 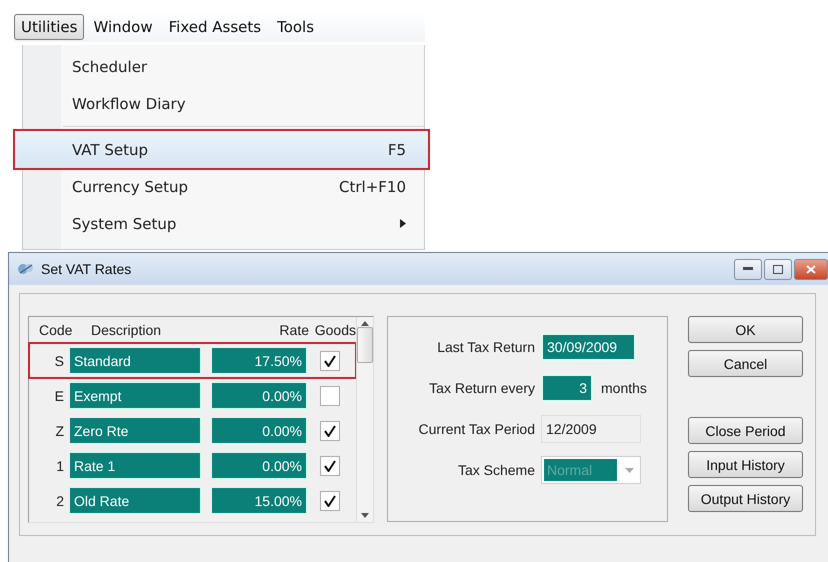 I want to click on maximize-icon, so click(x=778, y=269).